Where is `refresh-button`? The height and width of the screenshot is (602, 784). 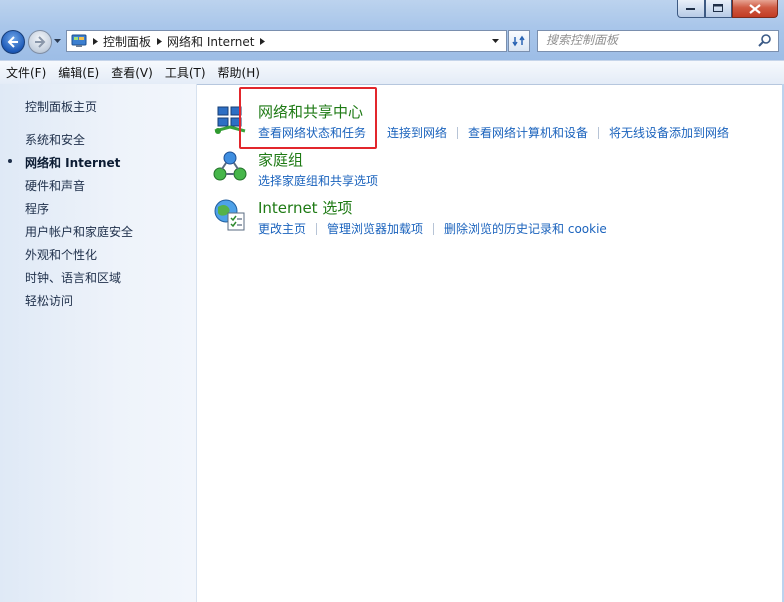
refresh-button is located at coordinates (519, 41).